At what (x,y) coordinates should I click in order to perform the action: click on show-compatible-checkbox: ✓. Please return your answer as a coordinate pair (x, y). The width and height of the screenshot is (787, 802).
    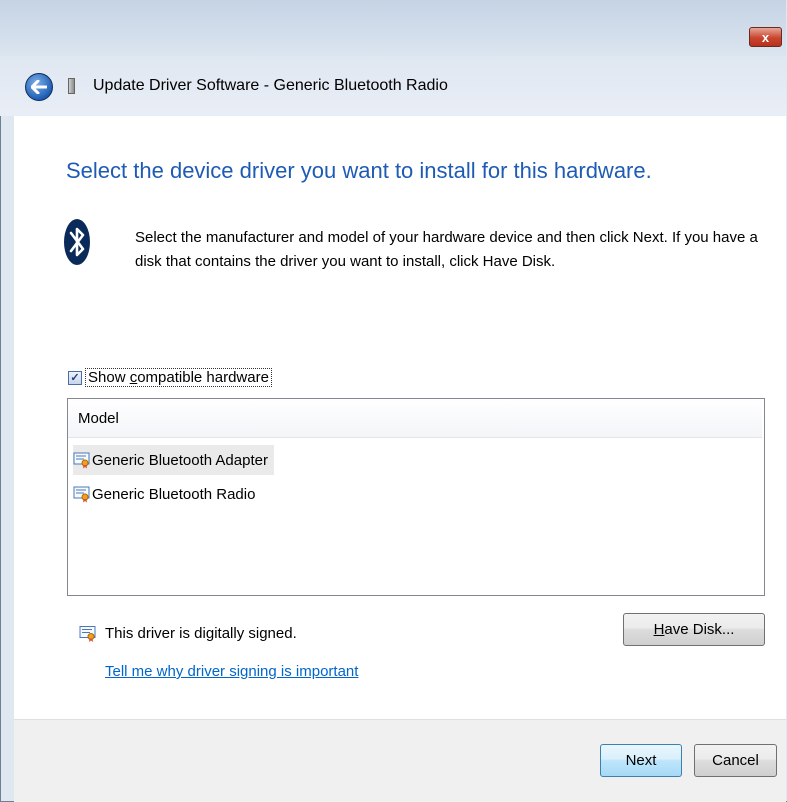
    Looking at the image, I should click on (75, 377).